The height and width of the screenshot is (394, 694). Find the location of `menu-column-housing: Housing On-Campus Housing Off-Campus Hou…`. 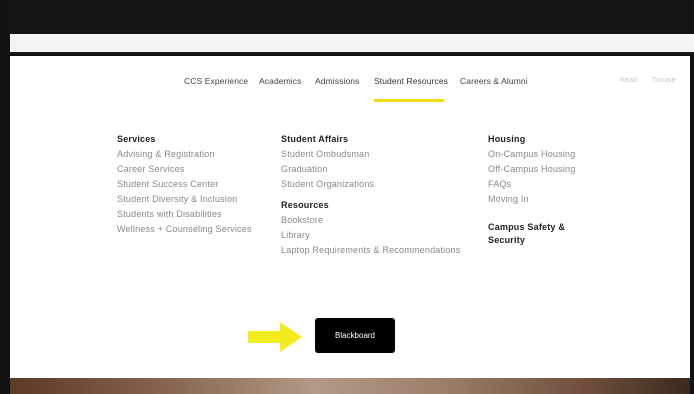

menu-column-housing: Housing On-Campus Housing Off-Campus Hou… is located at coordinates (531, 192).